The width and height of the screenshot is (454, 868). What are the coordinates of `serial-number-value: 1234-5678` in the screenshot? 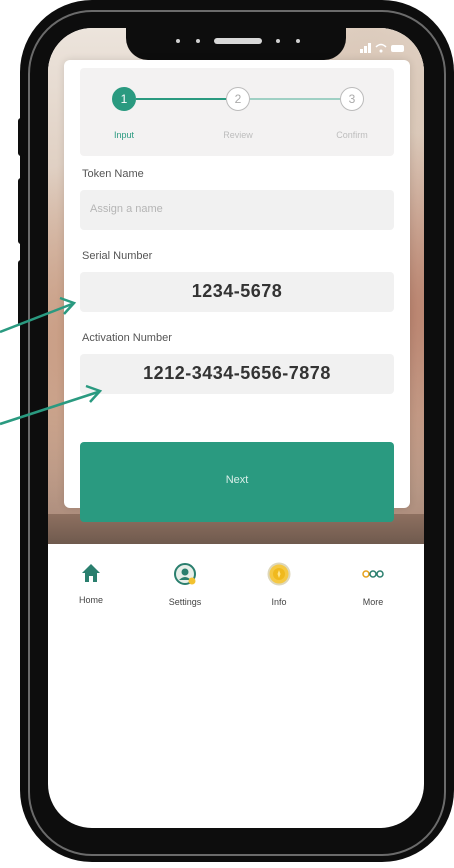 It's located at (237, 291).